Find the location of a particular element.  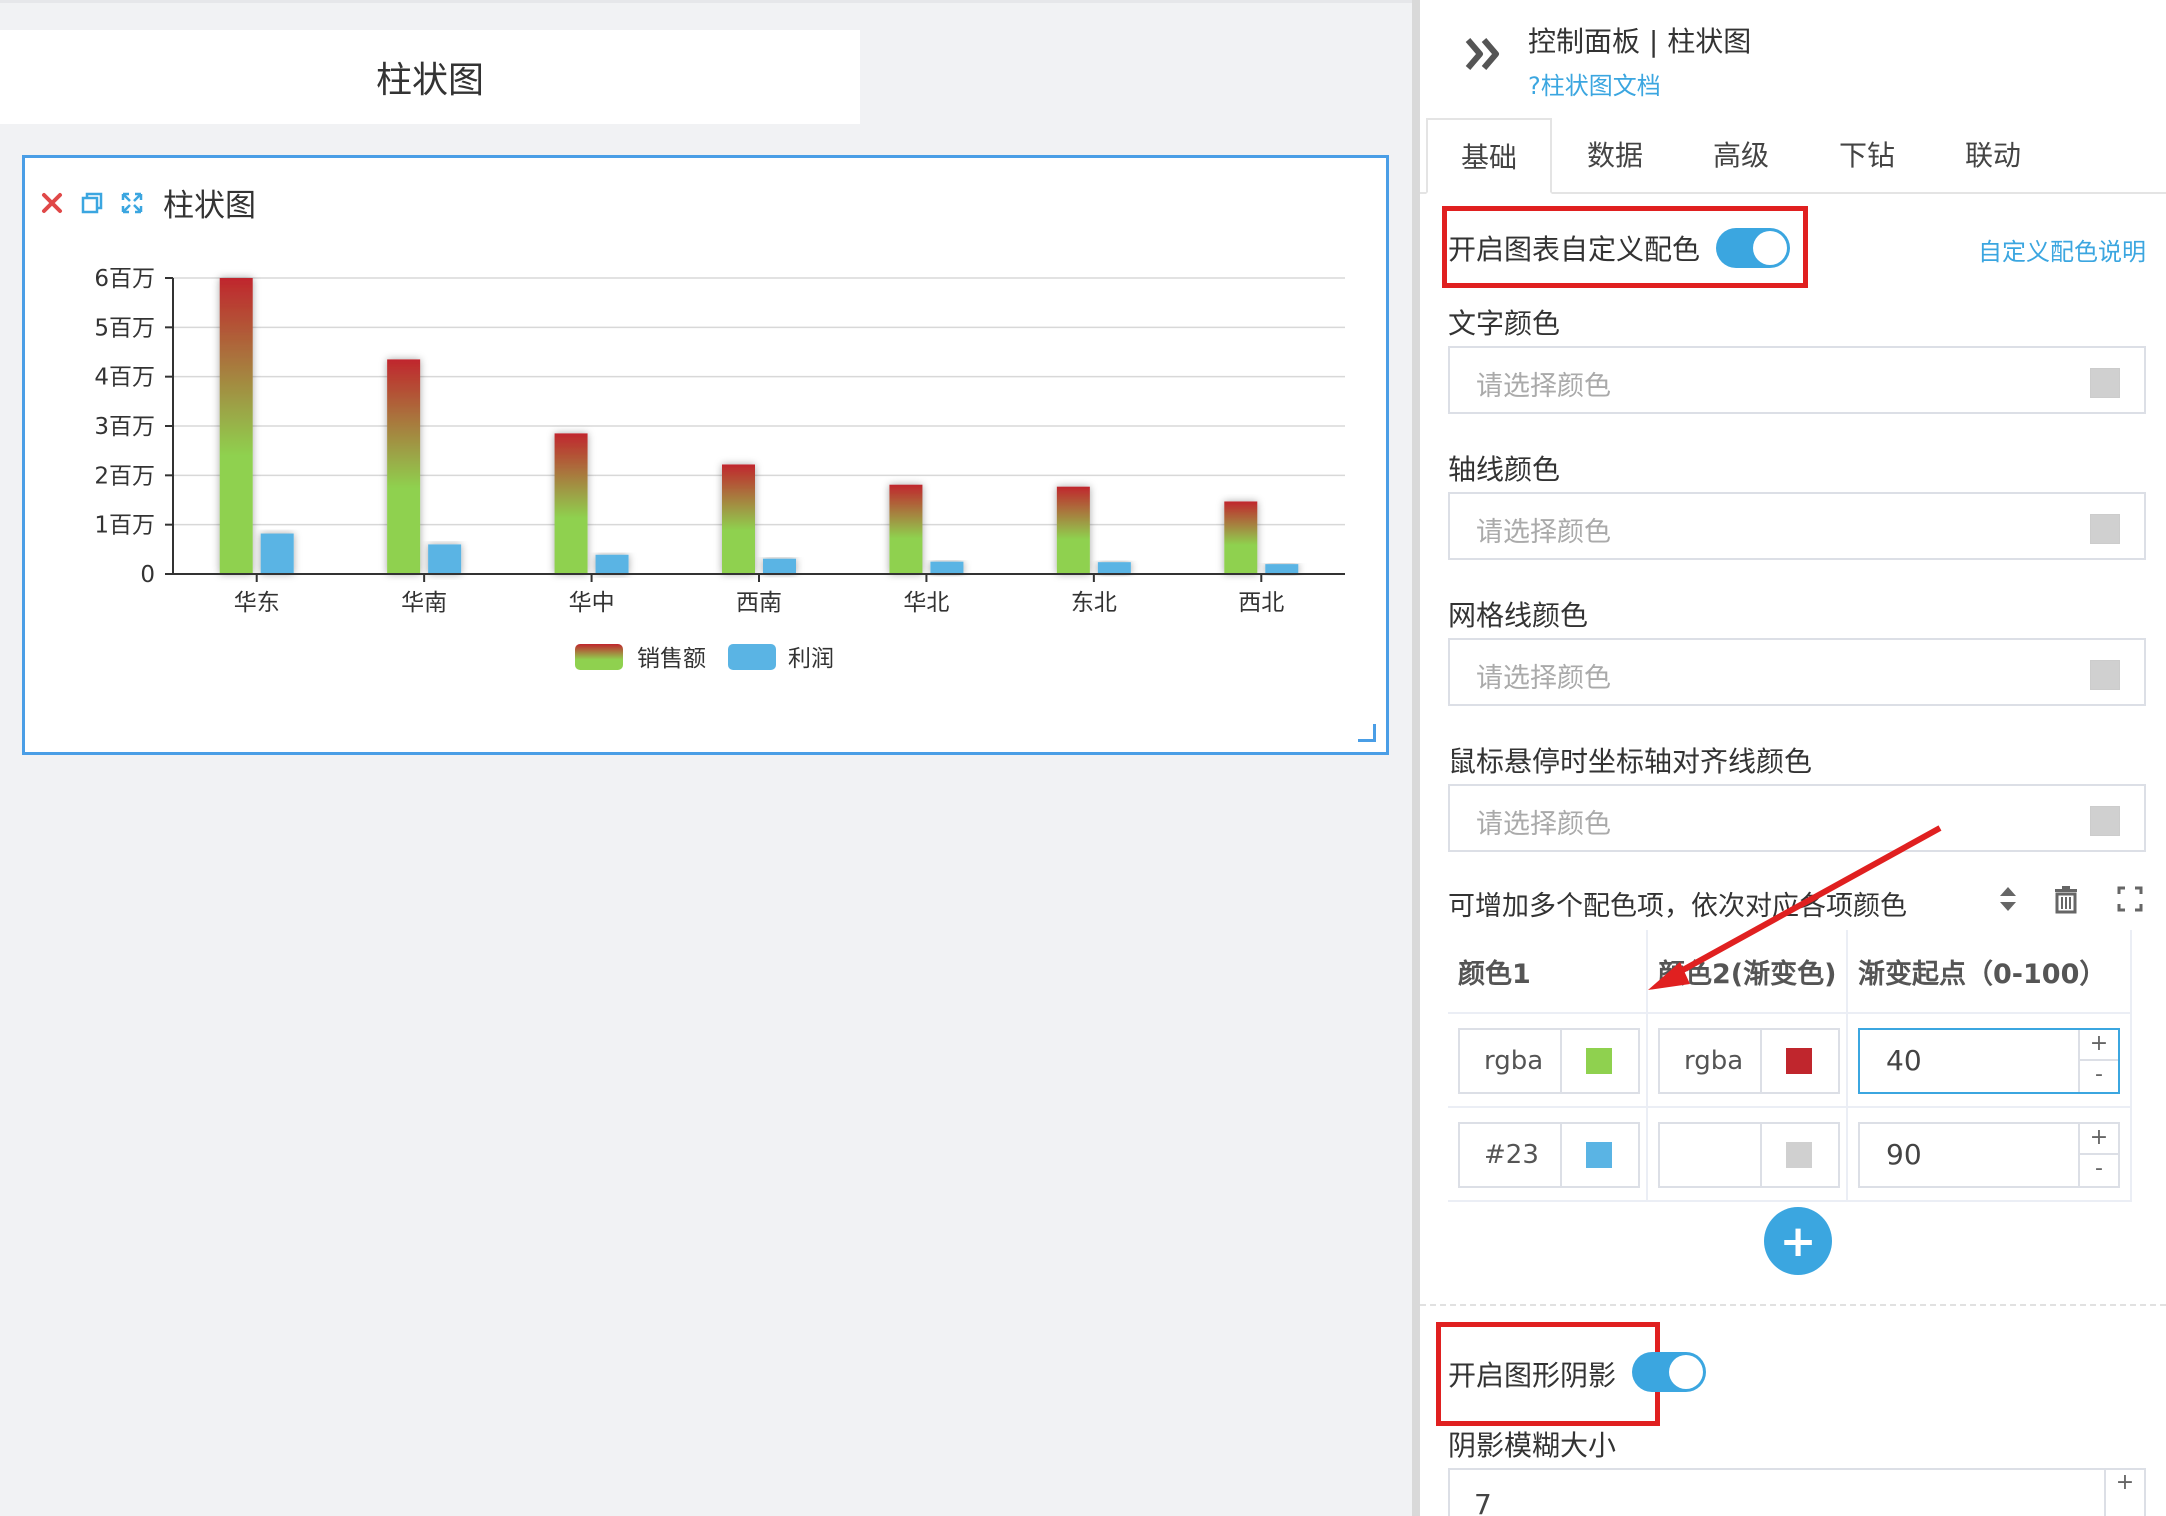

y-tick-label: 6百万 is located at coordinates (124, 279).